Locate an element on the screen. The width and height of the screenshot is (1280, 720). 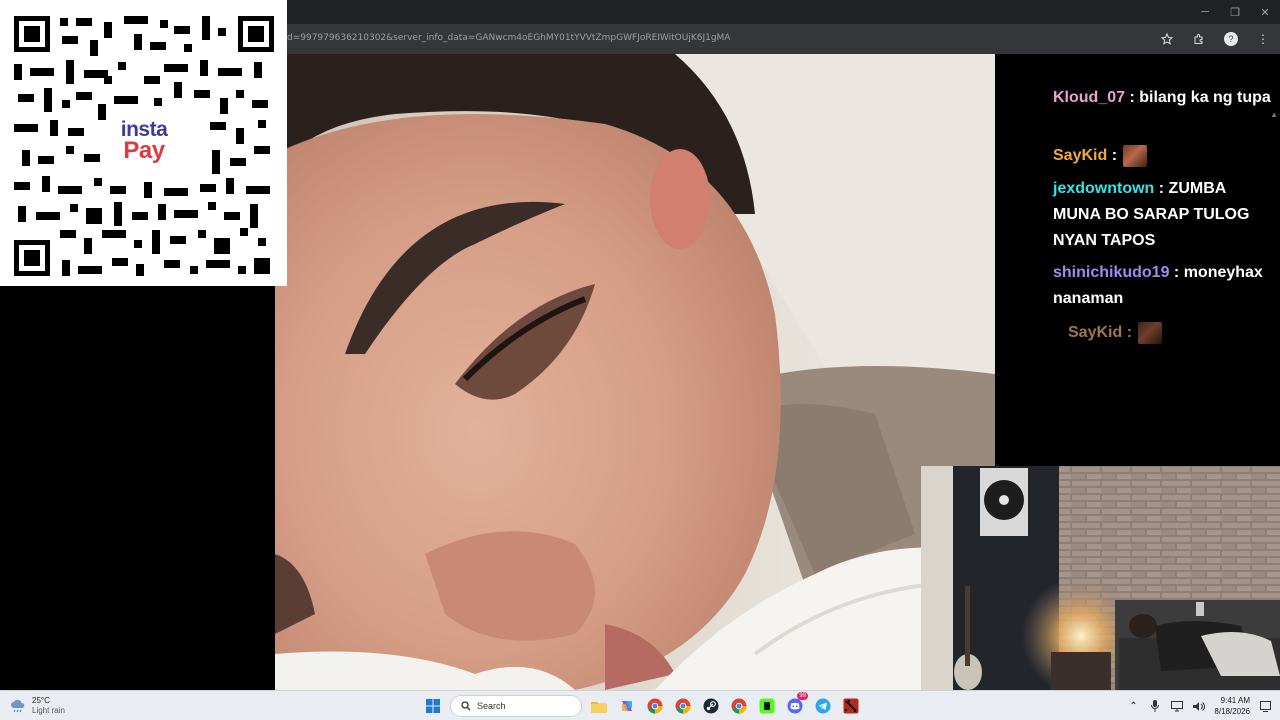
chat-message: Kloud_07 : bilang ka ng tupa is located at coordinates (1162, 97).